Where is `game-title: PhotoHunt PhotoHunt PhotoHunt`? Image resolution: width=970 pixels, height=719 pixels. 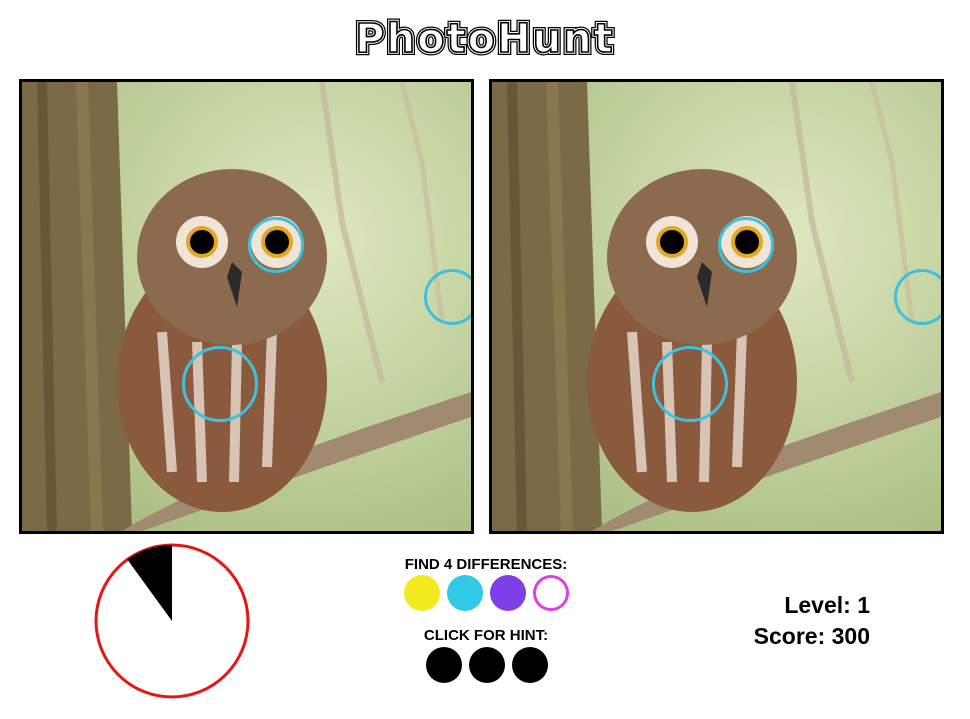
game-title: PhotoHunt PhotoHunt PhotoHunt is located at coordinates (485, 38).